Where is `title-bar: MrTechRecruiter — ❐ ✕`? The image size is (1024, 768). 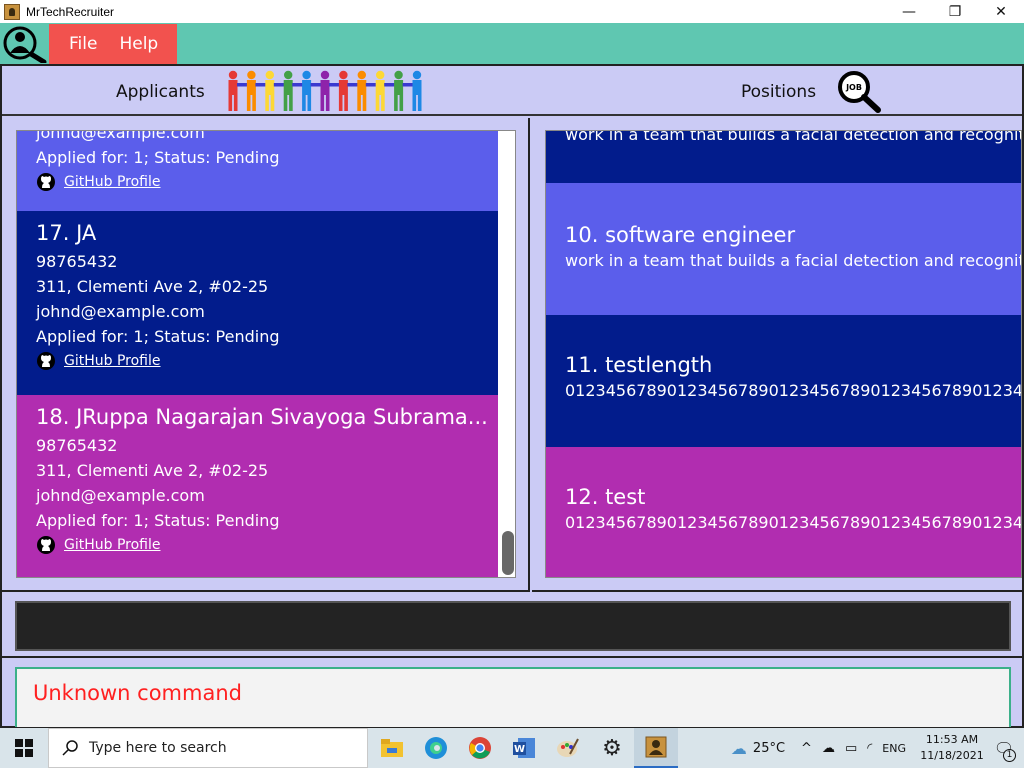 title-bar: MrTechRecruiter — ❐ ✕ is located at coordinates (512, 11).